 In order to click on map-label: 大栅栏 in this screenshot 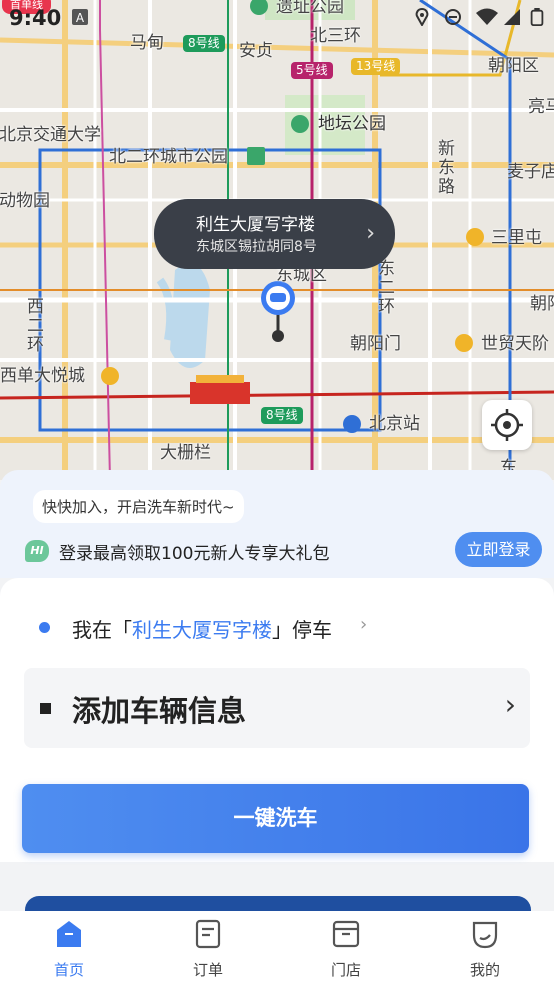, I will do `click(185, 453)`.